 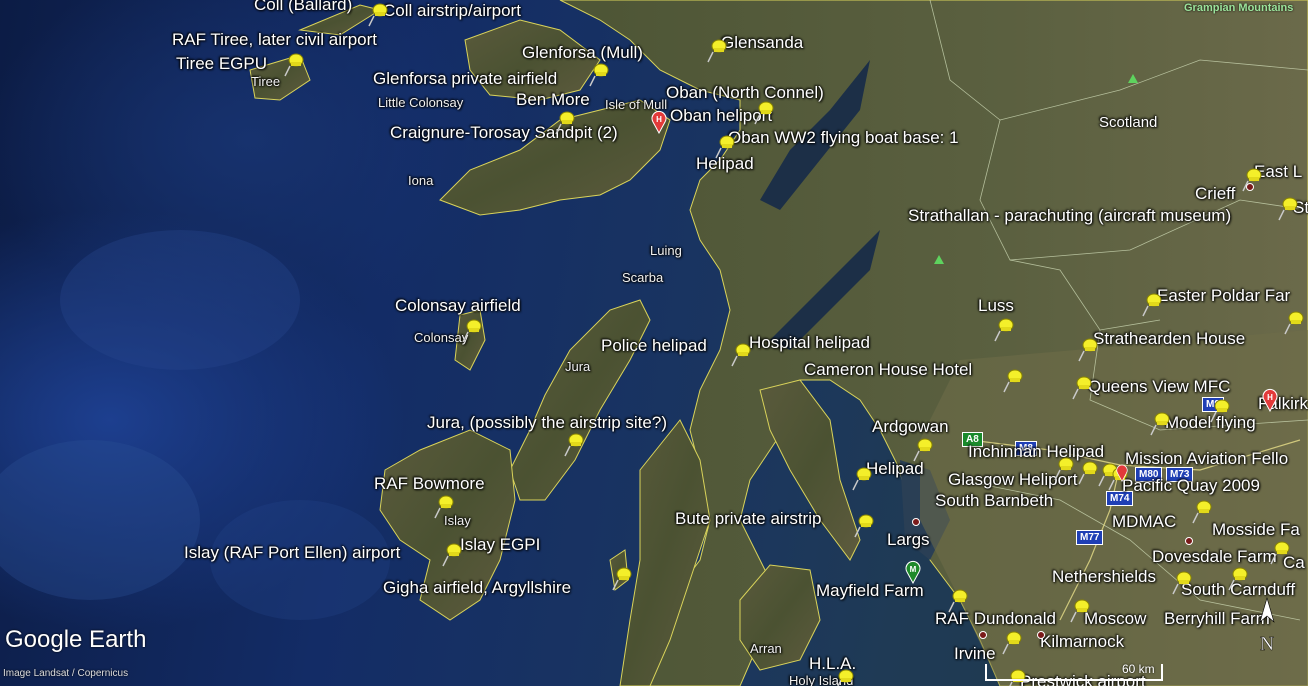 What do you see at coordinates (266, 81) in the screenshot?
I see `place-label-tiree: Tiree` at bounding box center [266, 81].